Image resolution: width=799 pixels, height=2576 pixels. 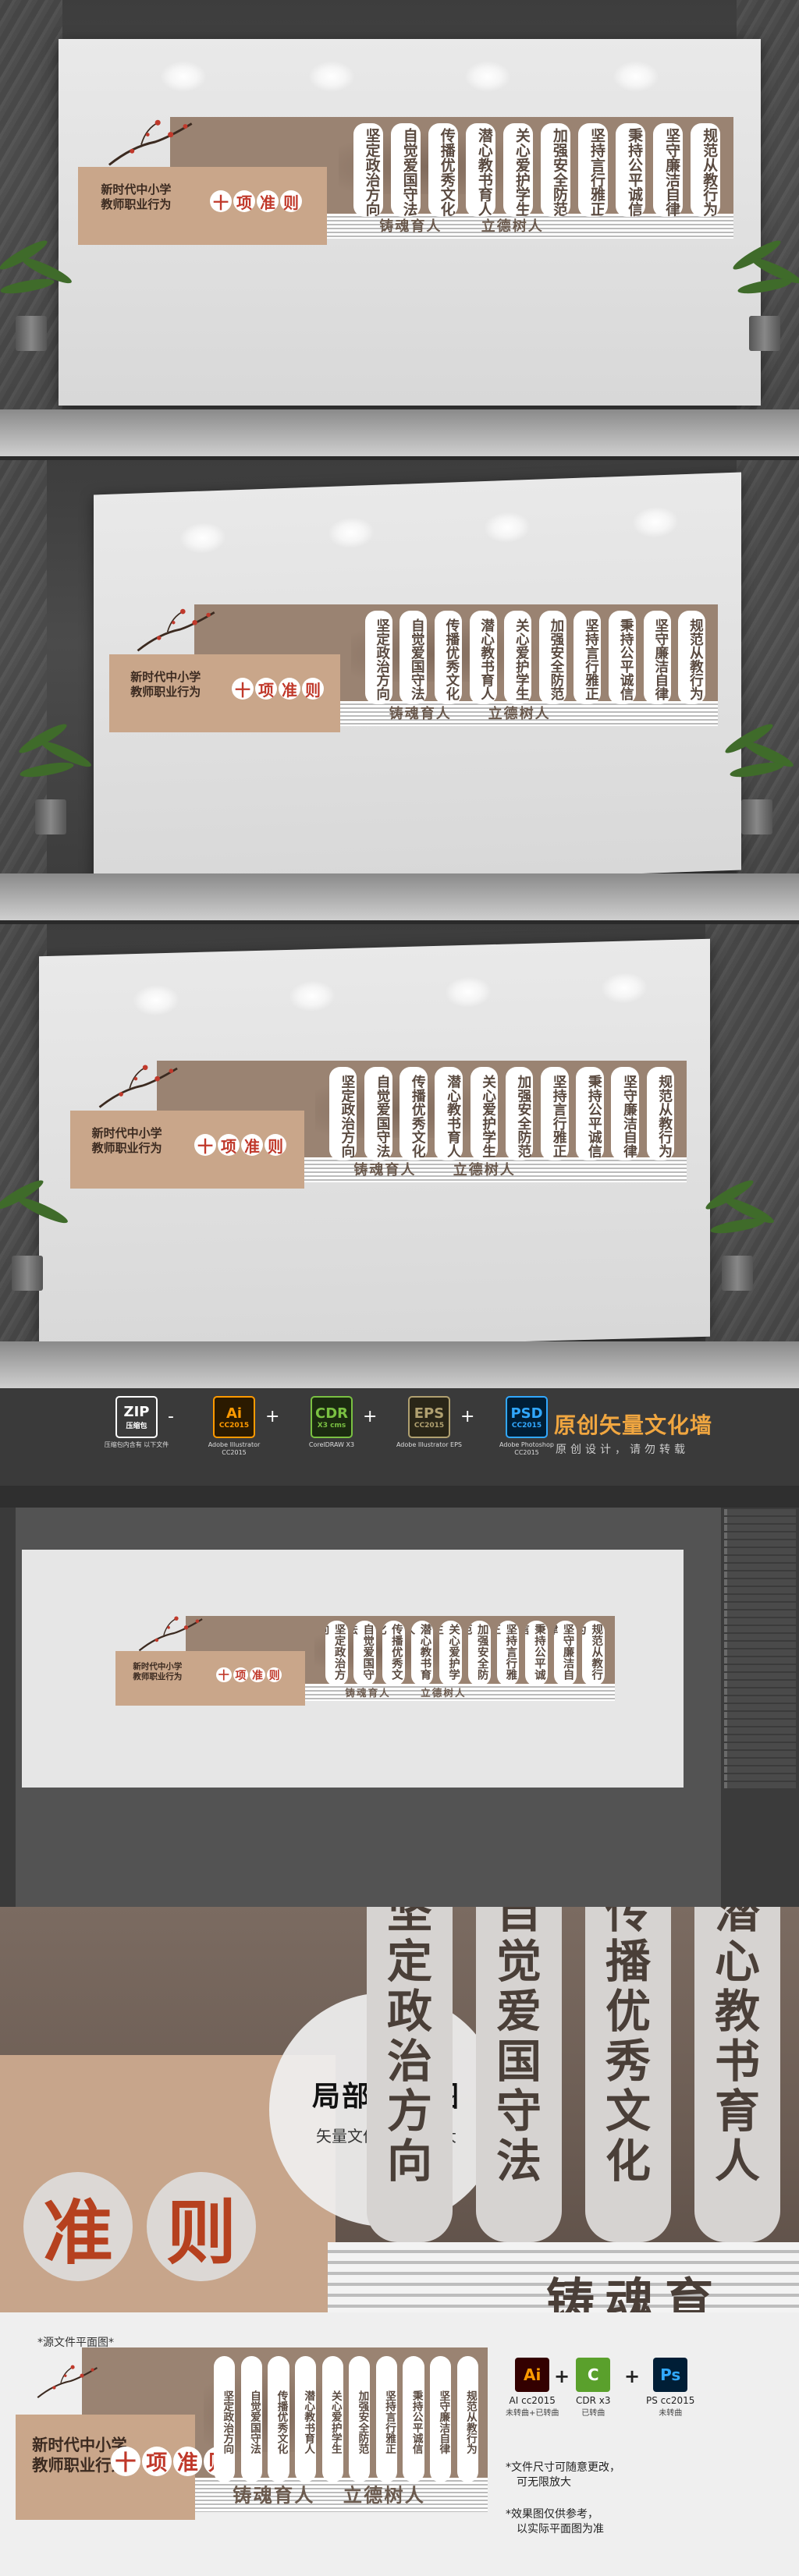 What do you see at coordinates (532, 2388) in the screenshot?
I see `software-0: Ai AI cc2015 未转曲+已转曲` at bounding box center [532, 2388].